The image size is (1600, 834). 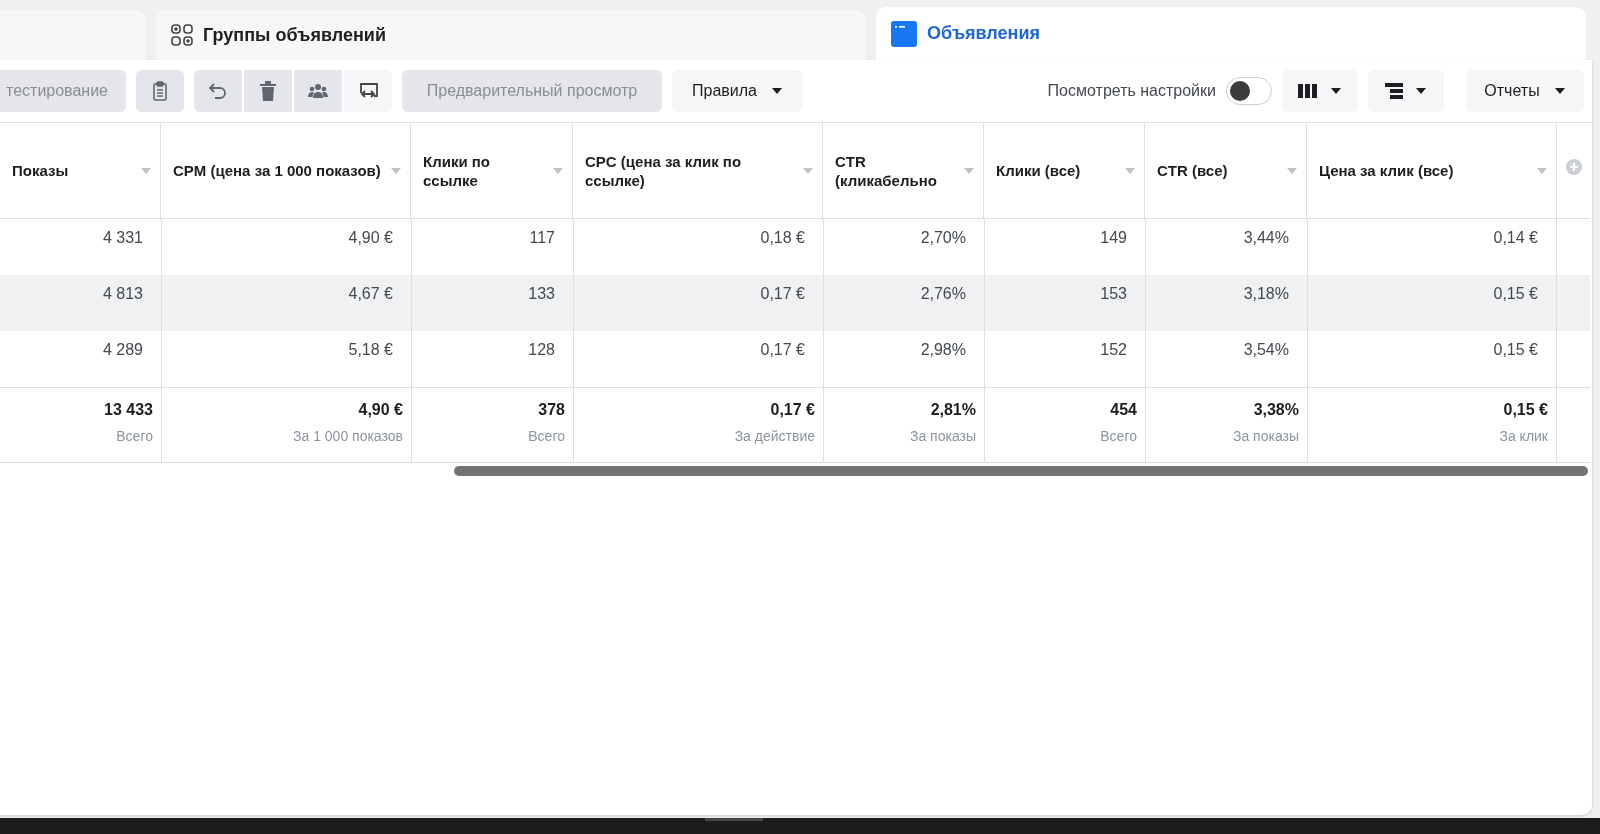 I want to click on delete-button, so click(x=268, y=91).